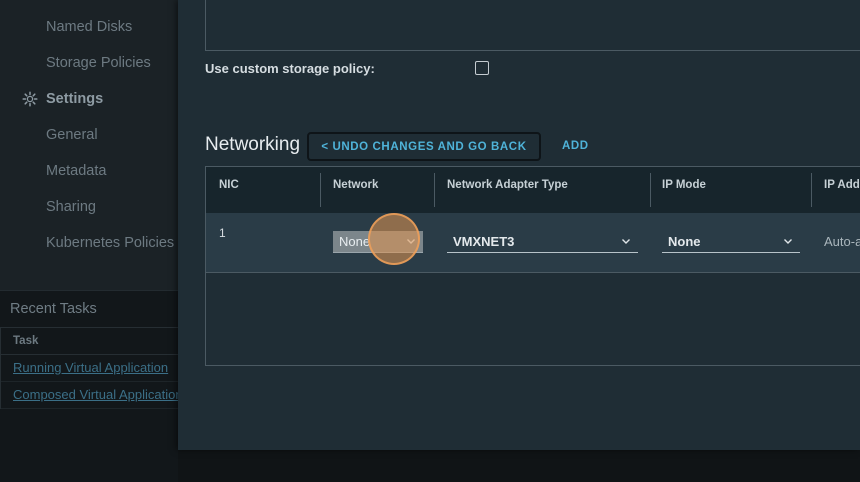  I want to click on ip-address-value: Auto-assigned, so click(842, 241).